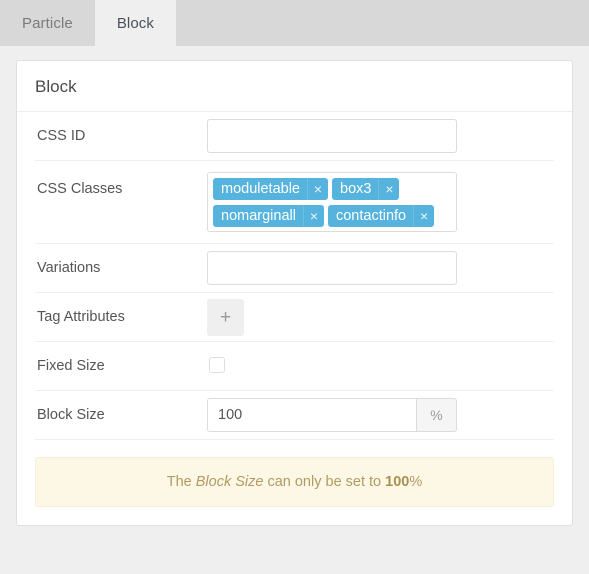 The image size is (589, 574). I want to click on block-size-input-group: %, so click(332, 415).